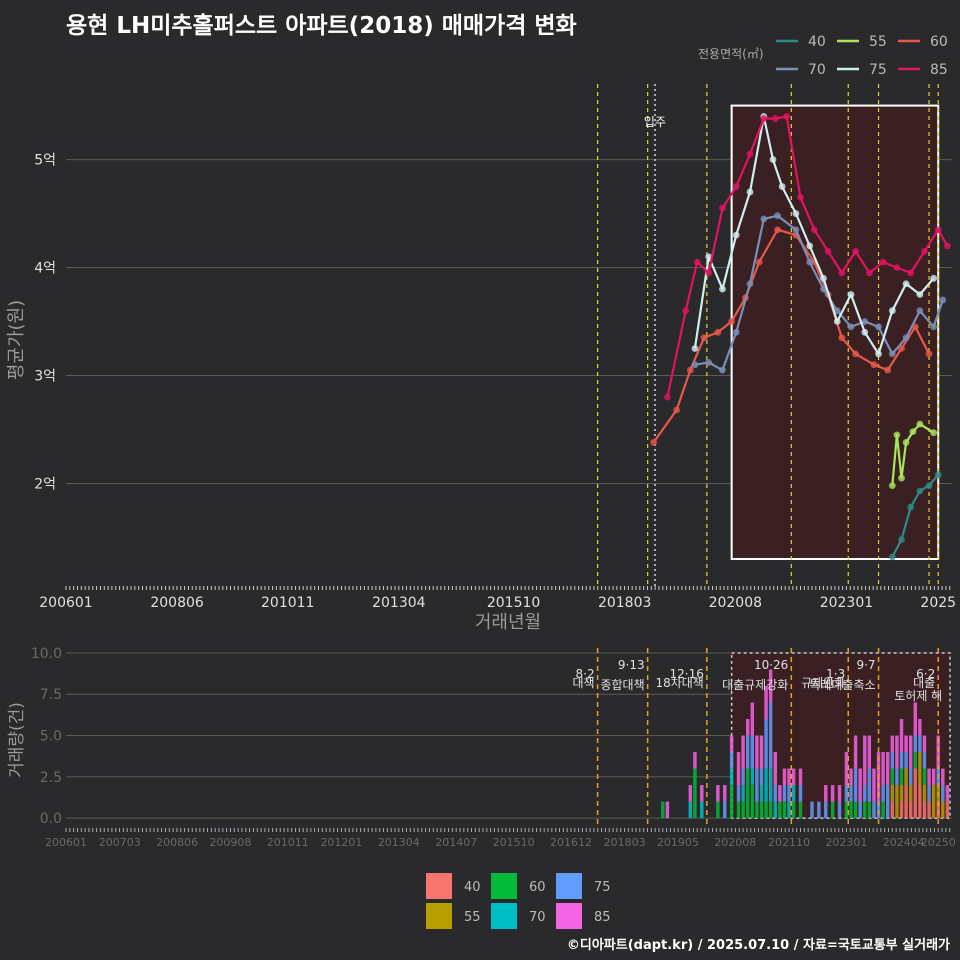  I want to click on volume-x-tick-label: 200703, so click(120, 842).